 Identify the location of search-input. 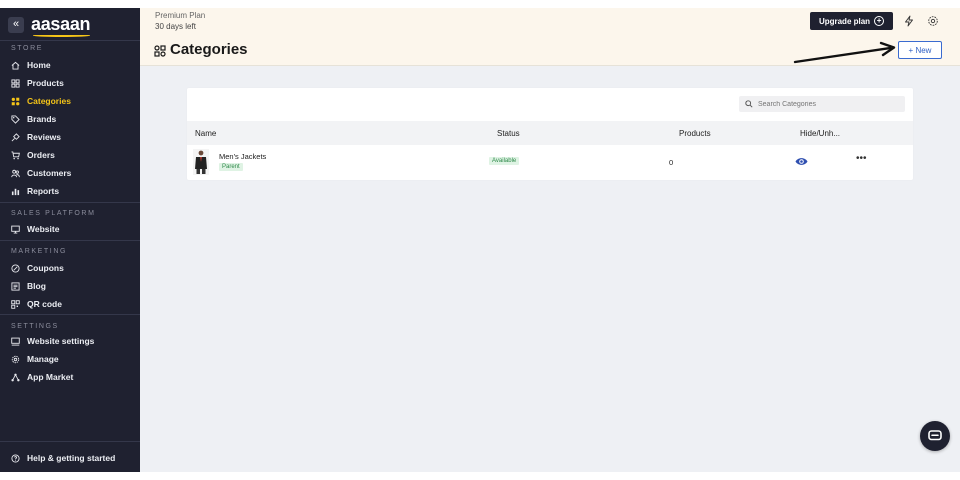
(828, 104).